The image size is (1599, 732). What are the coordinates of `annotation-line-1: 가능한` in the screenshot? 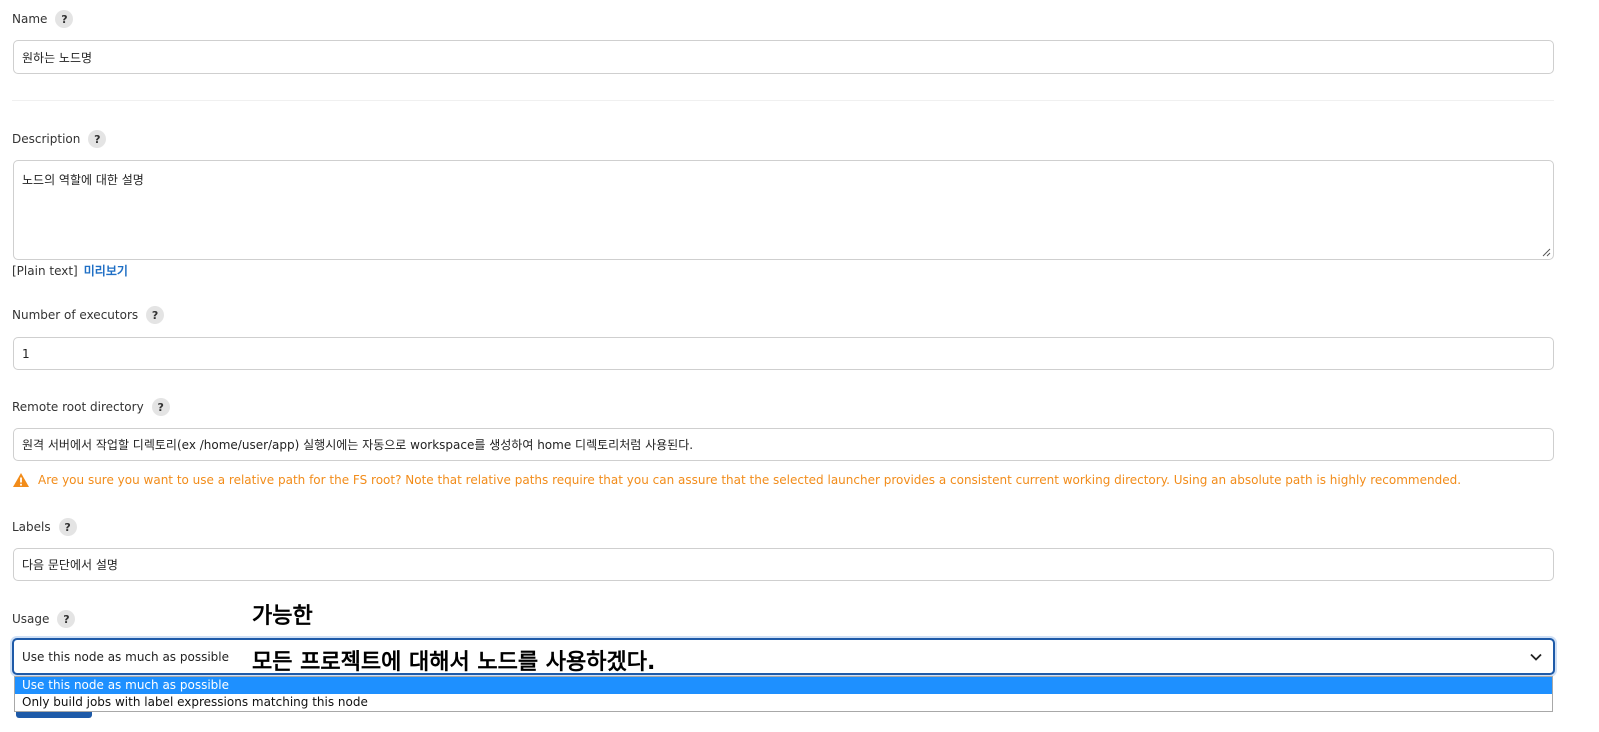 It's located at (282, 616).